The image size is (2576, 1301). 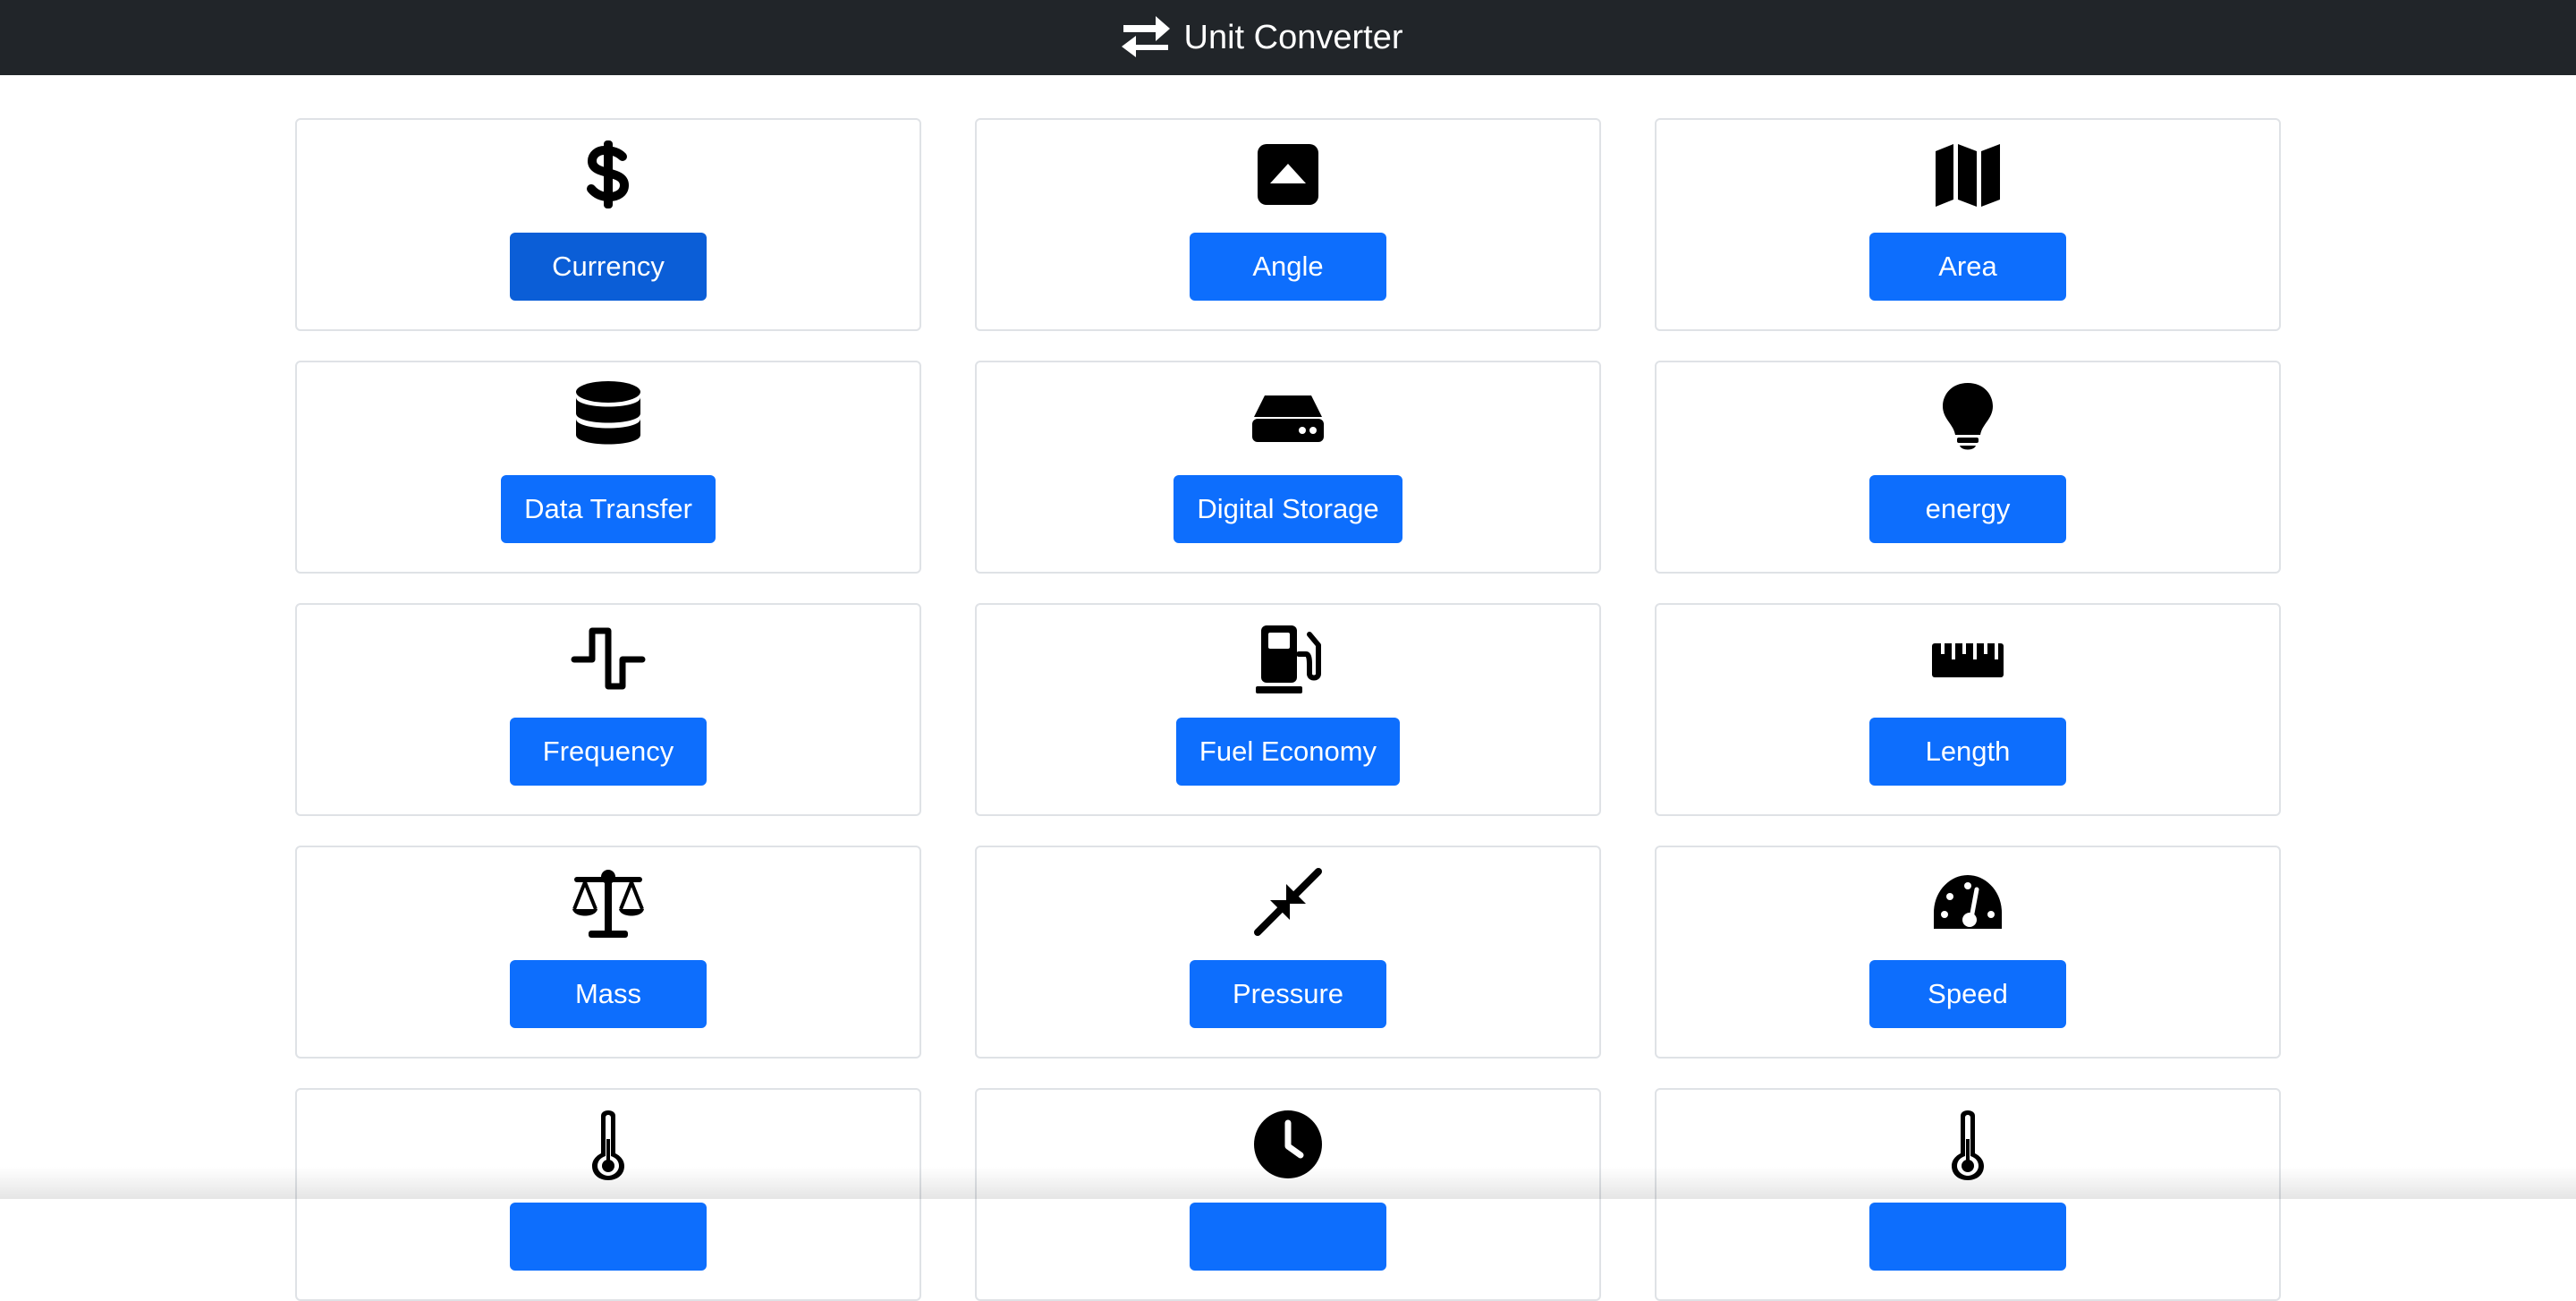 I want to click on square-wave-icon, so click(x=608, y=659).